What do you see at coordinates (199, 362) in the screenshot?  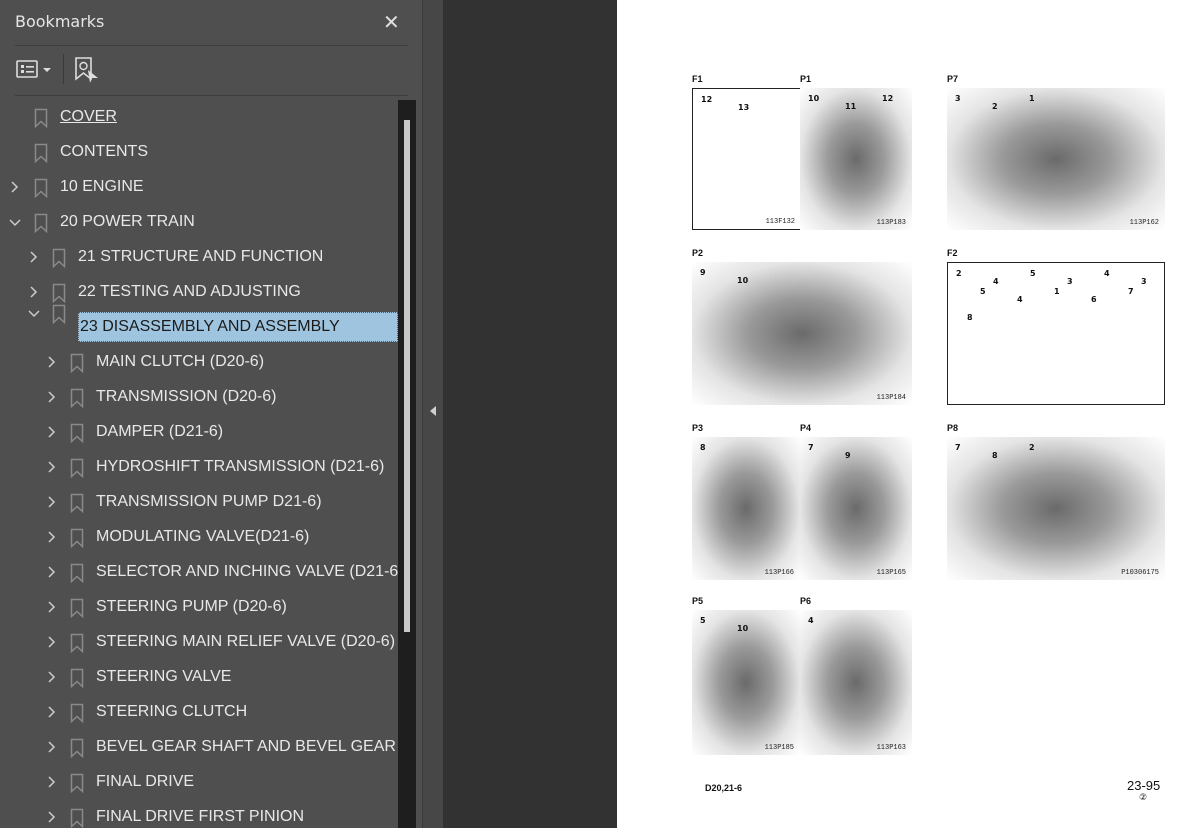 I see `bookmark-item: MAIN CLUTCH (D20-6)` at bounding box center [199, 362].